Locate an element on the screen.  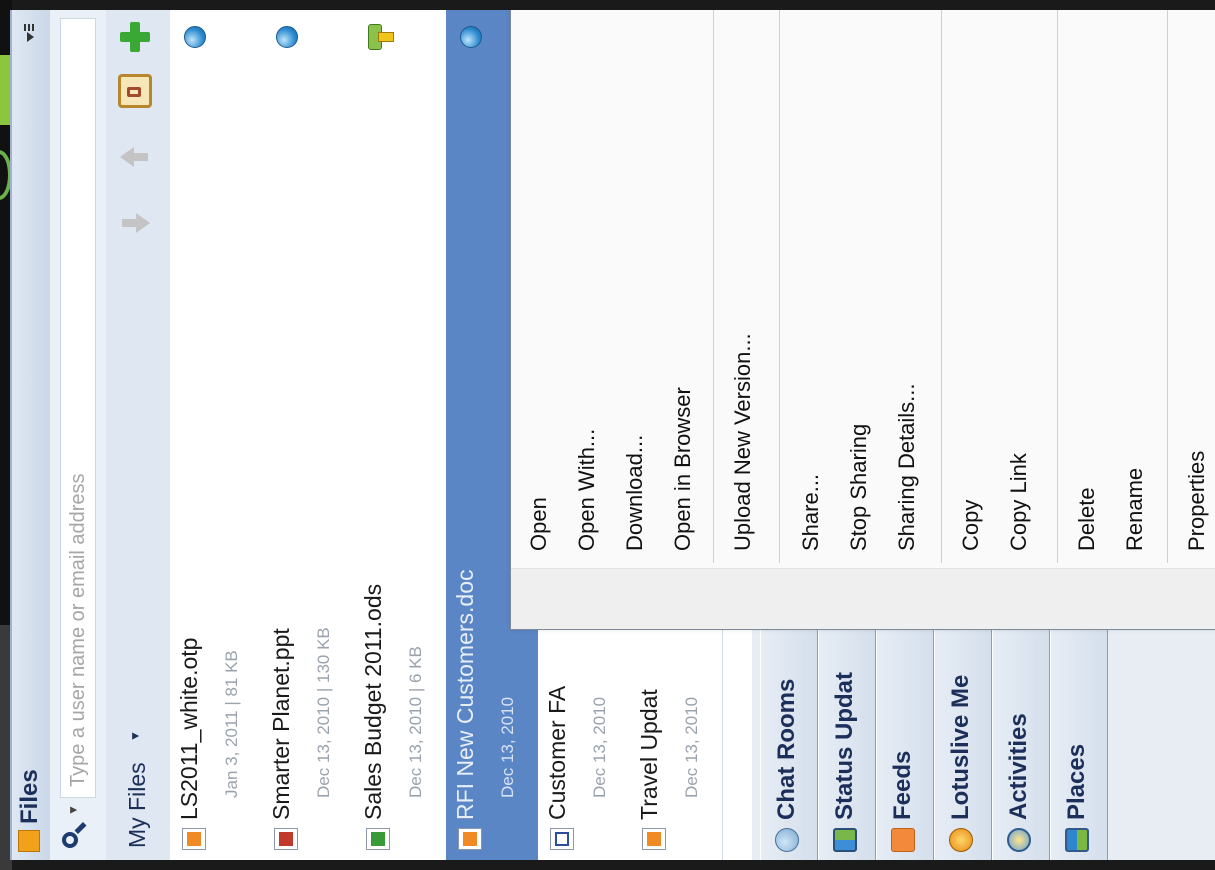
sidebar-label: Chat Rooms is located at coordinates (786, 749).